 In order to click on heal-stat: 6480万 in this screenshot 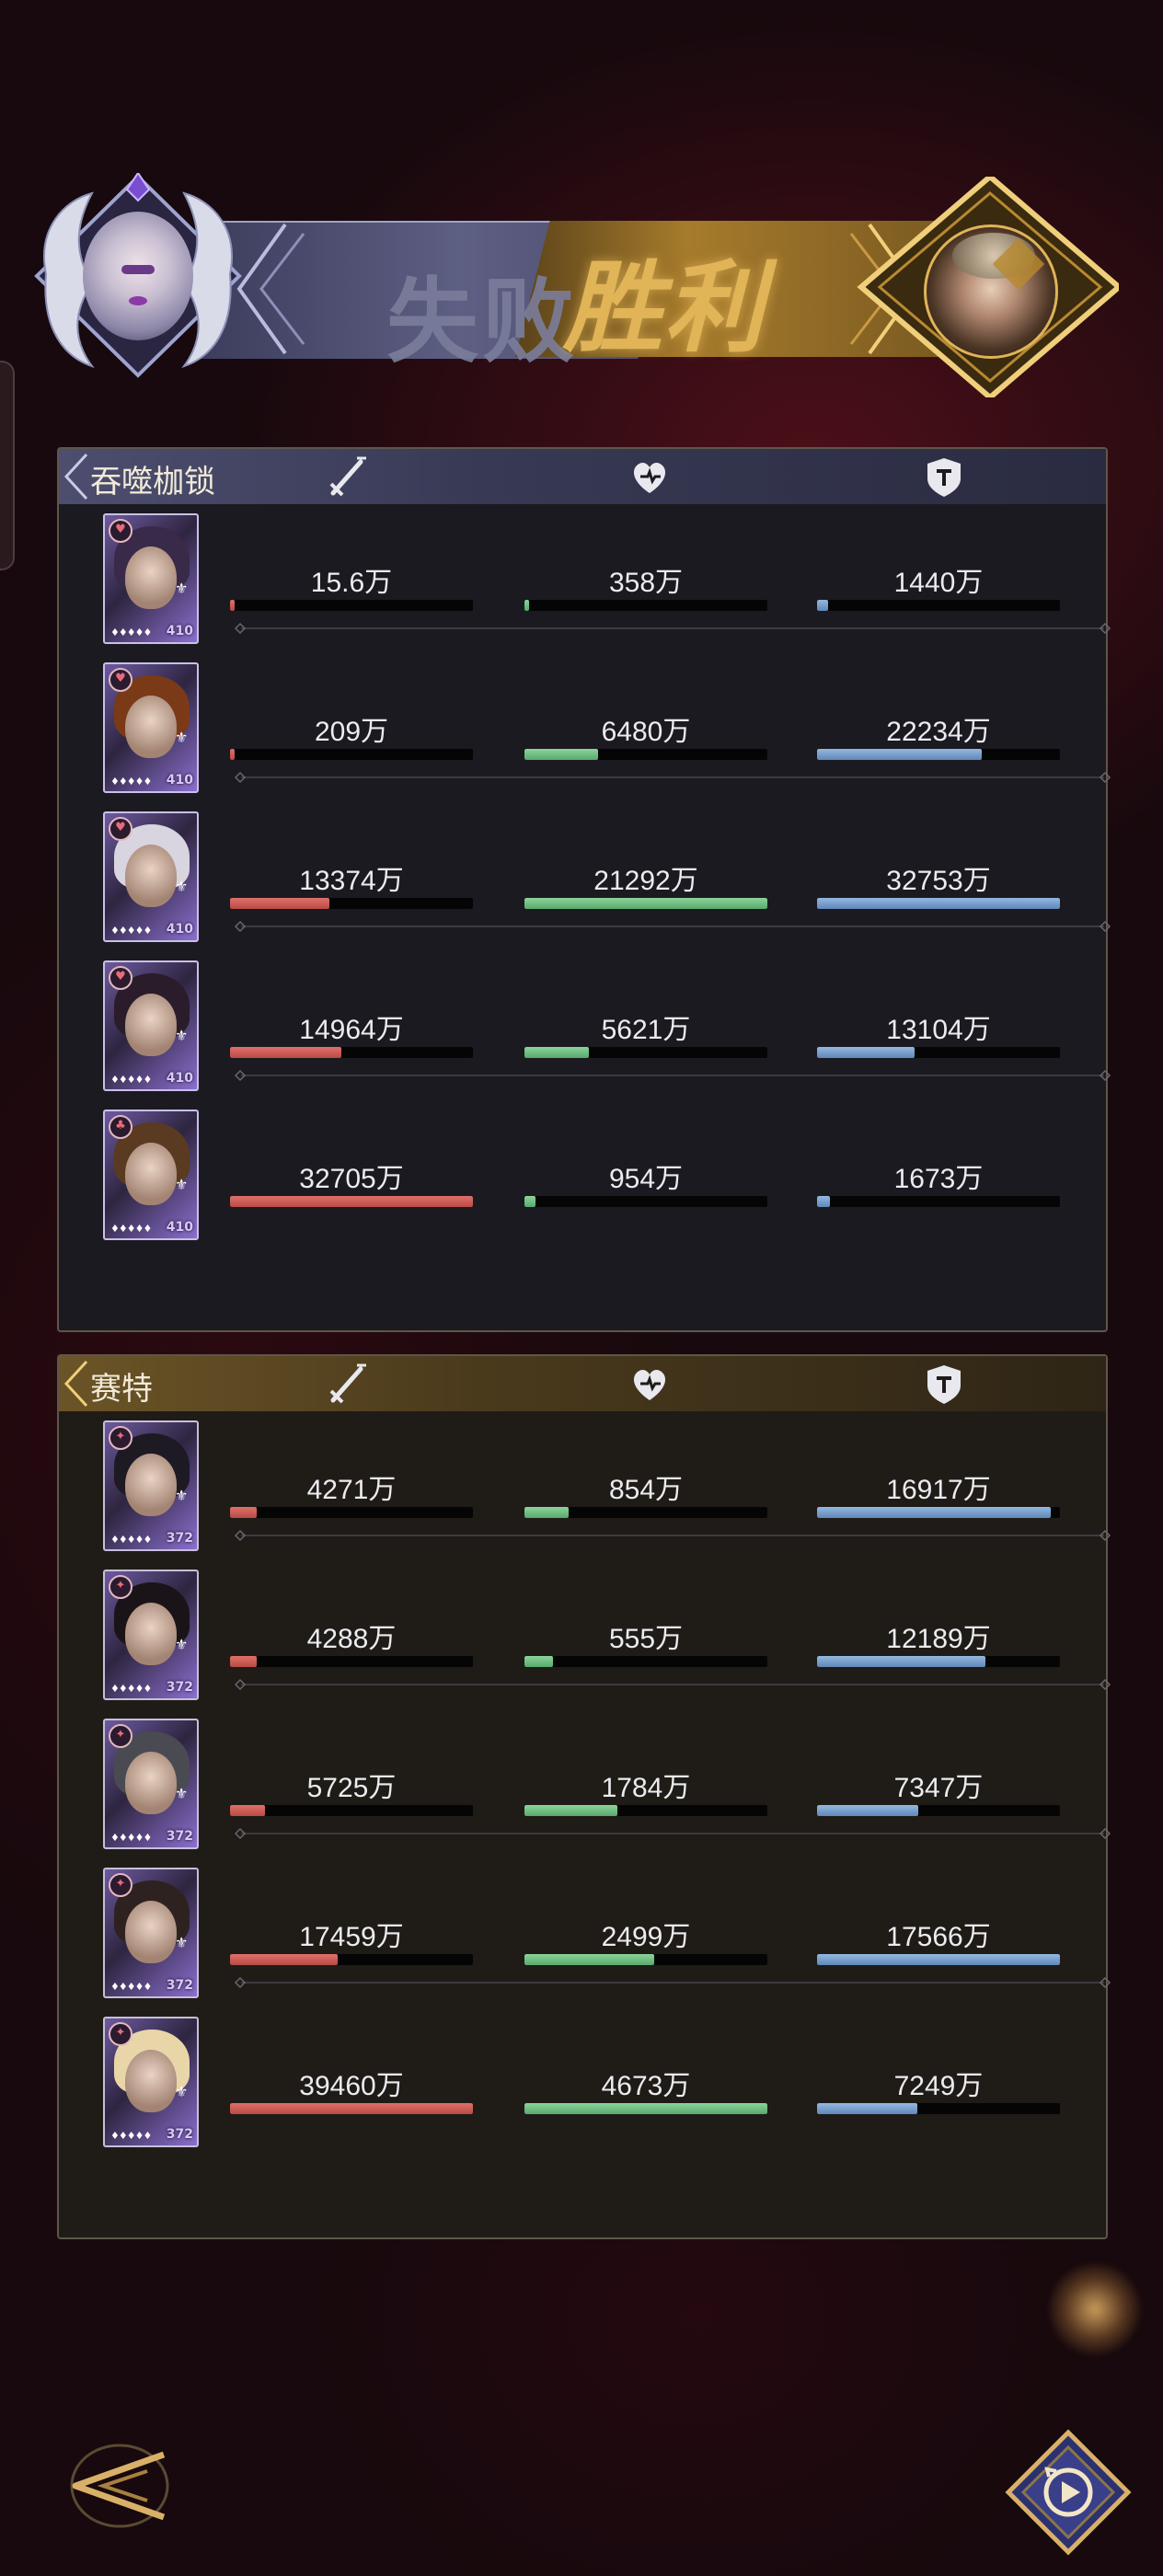, I will do `click(646, 736)`.